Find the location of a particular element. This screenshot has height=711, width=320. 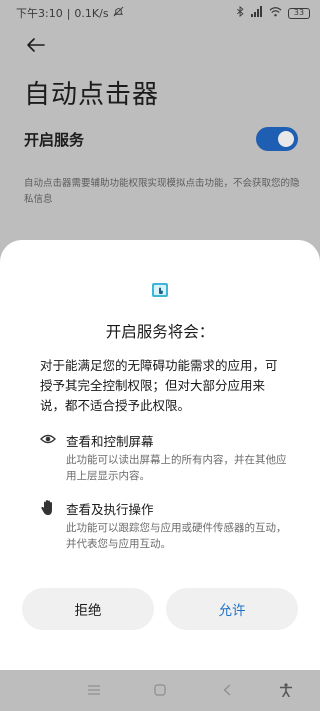

service-setting-label: 开启服务 is located at coordinates (54, 139).